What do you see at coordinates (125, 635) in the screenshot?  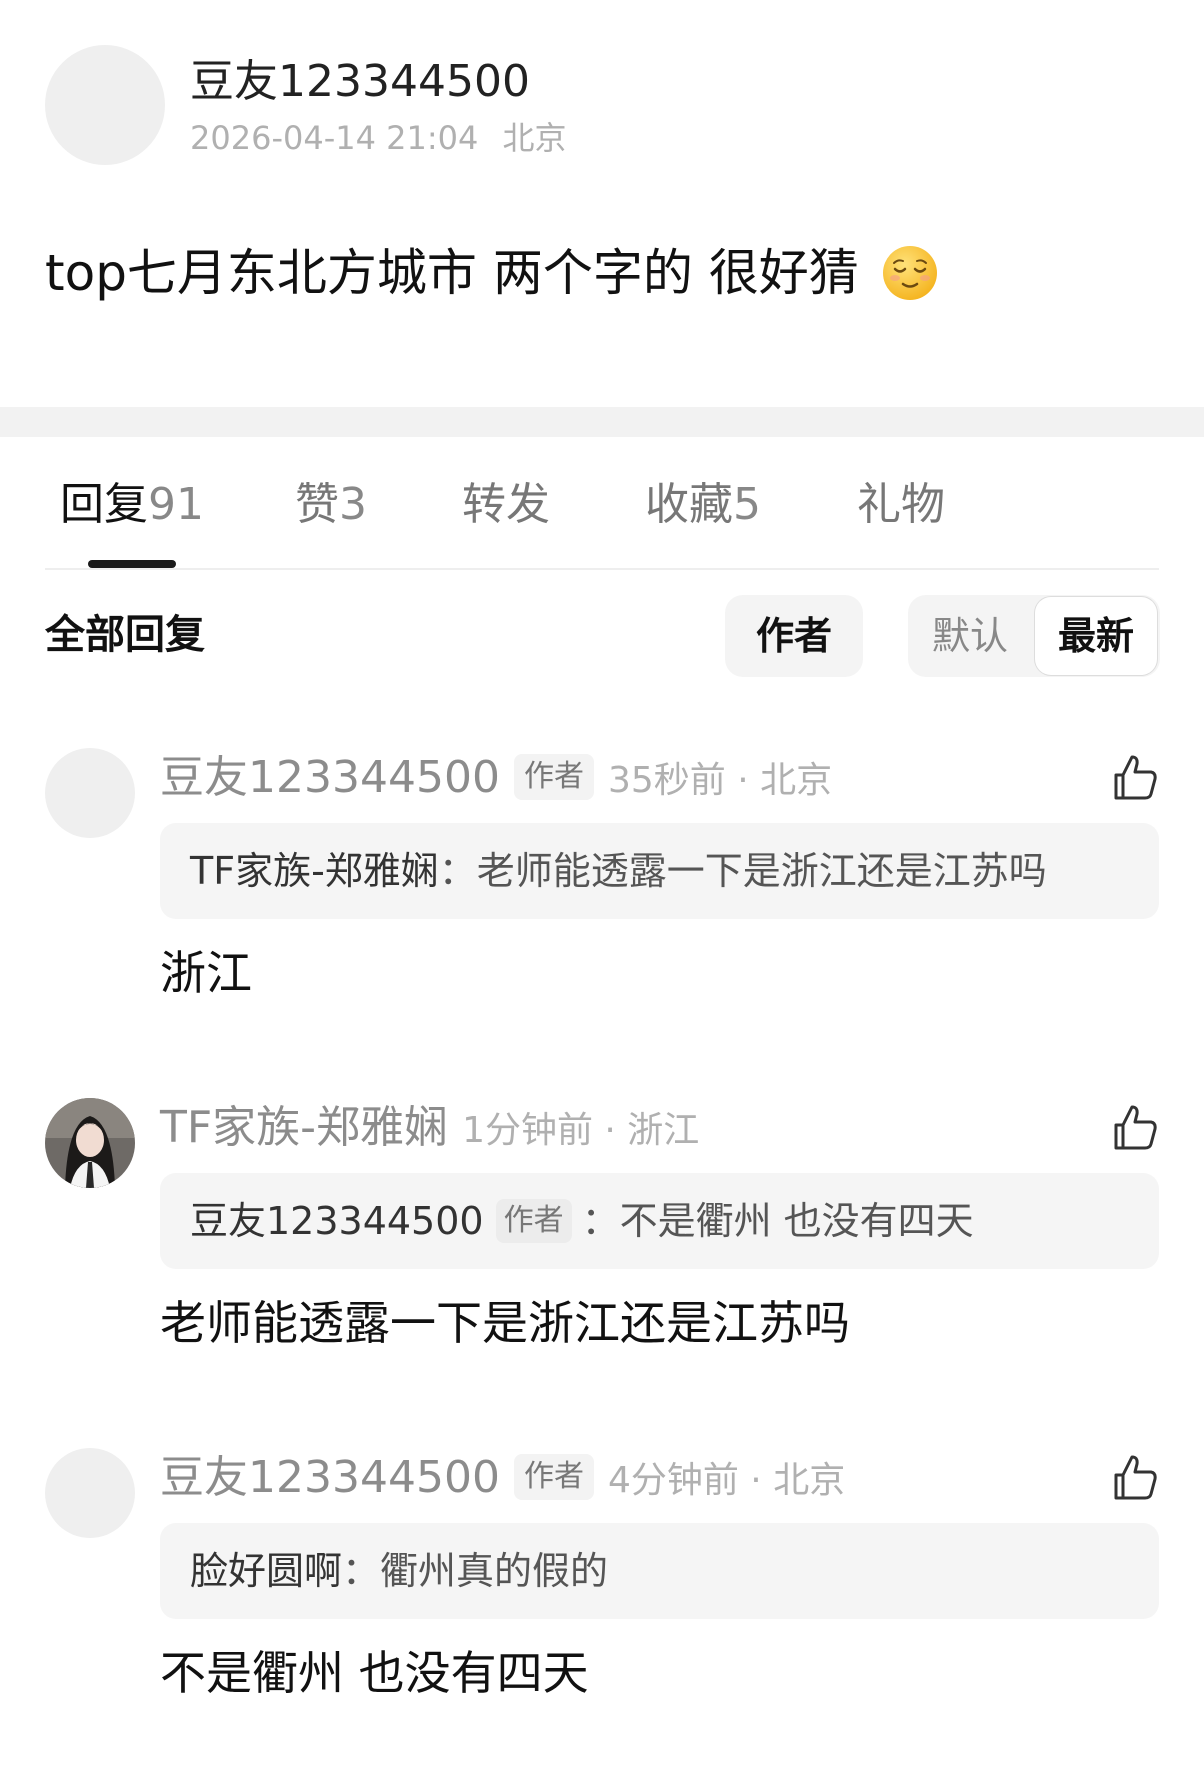 I see `all-replies-label: 全部回复` at bounding box center [125, 635].